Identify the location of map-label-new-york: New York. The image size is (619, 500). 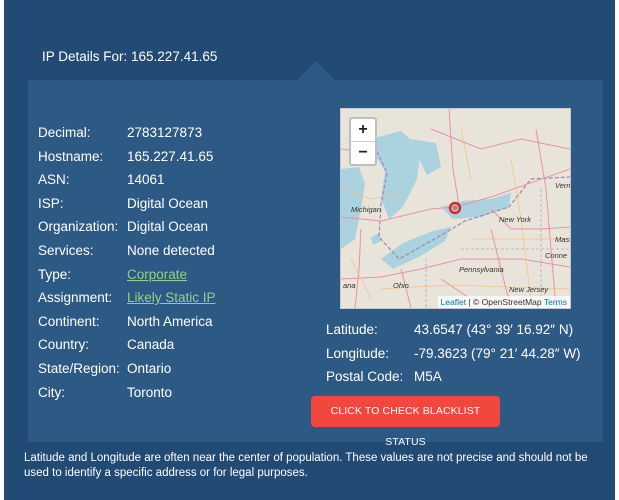
(515, 219).